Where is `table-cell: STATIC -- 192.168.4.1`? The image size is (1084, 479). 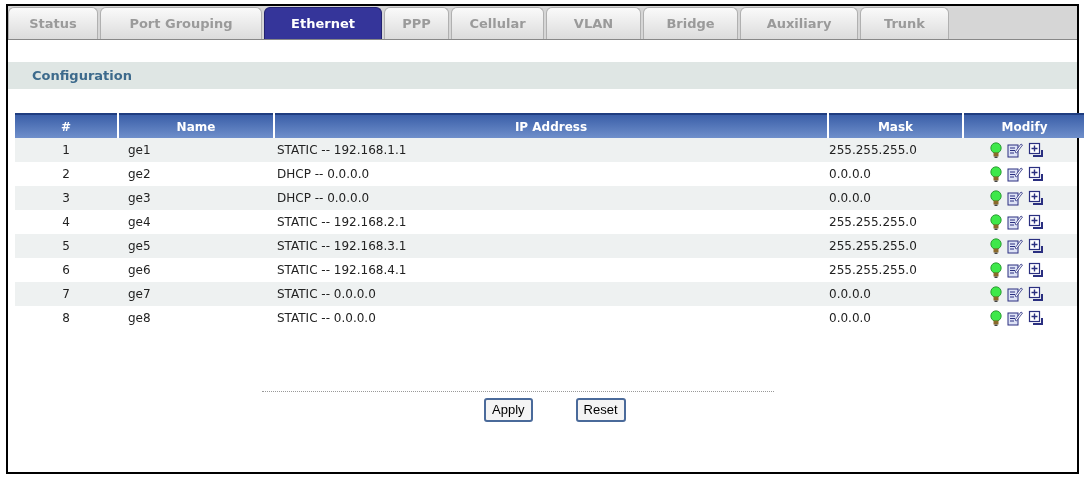
table-cell: STATIC -- 192.168.4.1 is located at coordinates (342, 270).